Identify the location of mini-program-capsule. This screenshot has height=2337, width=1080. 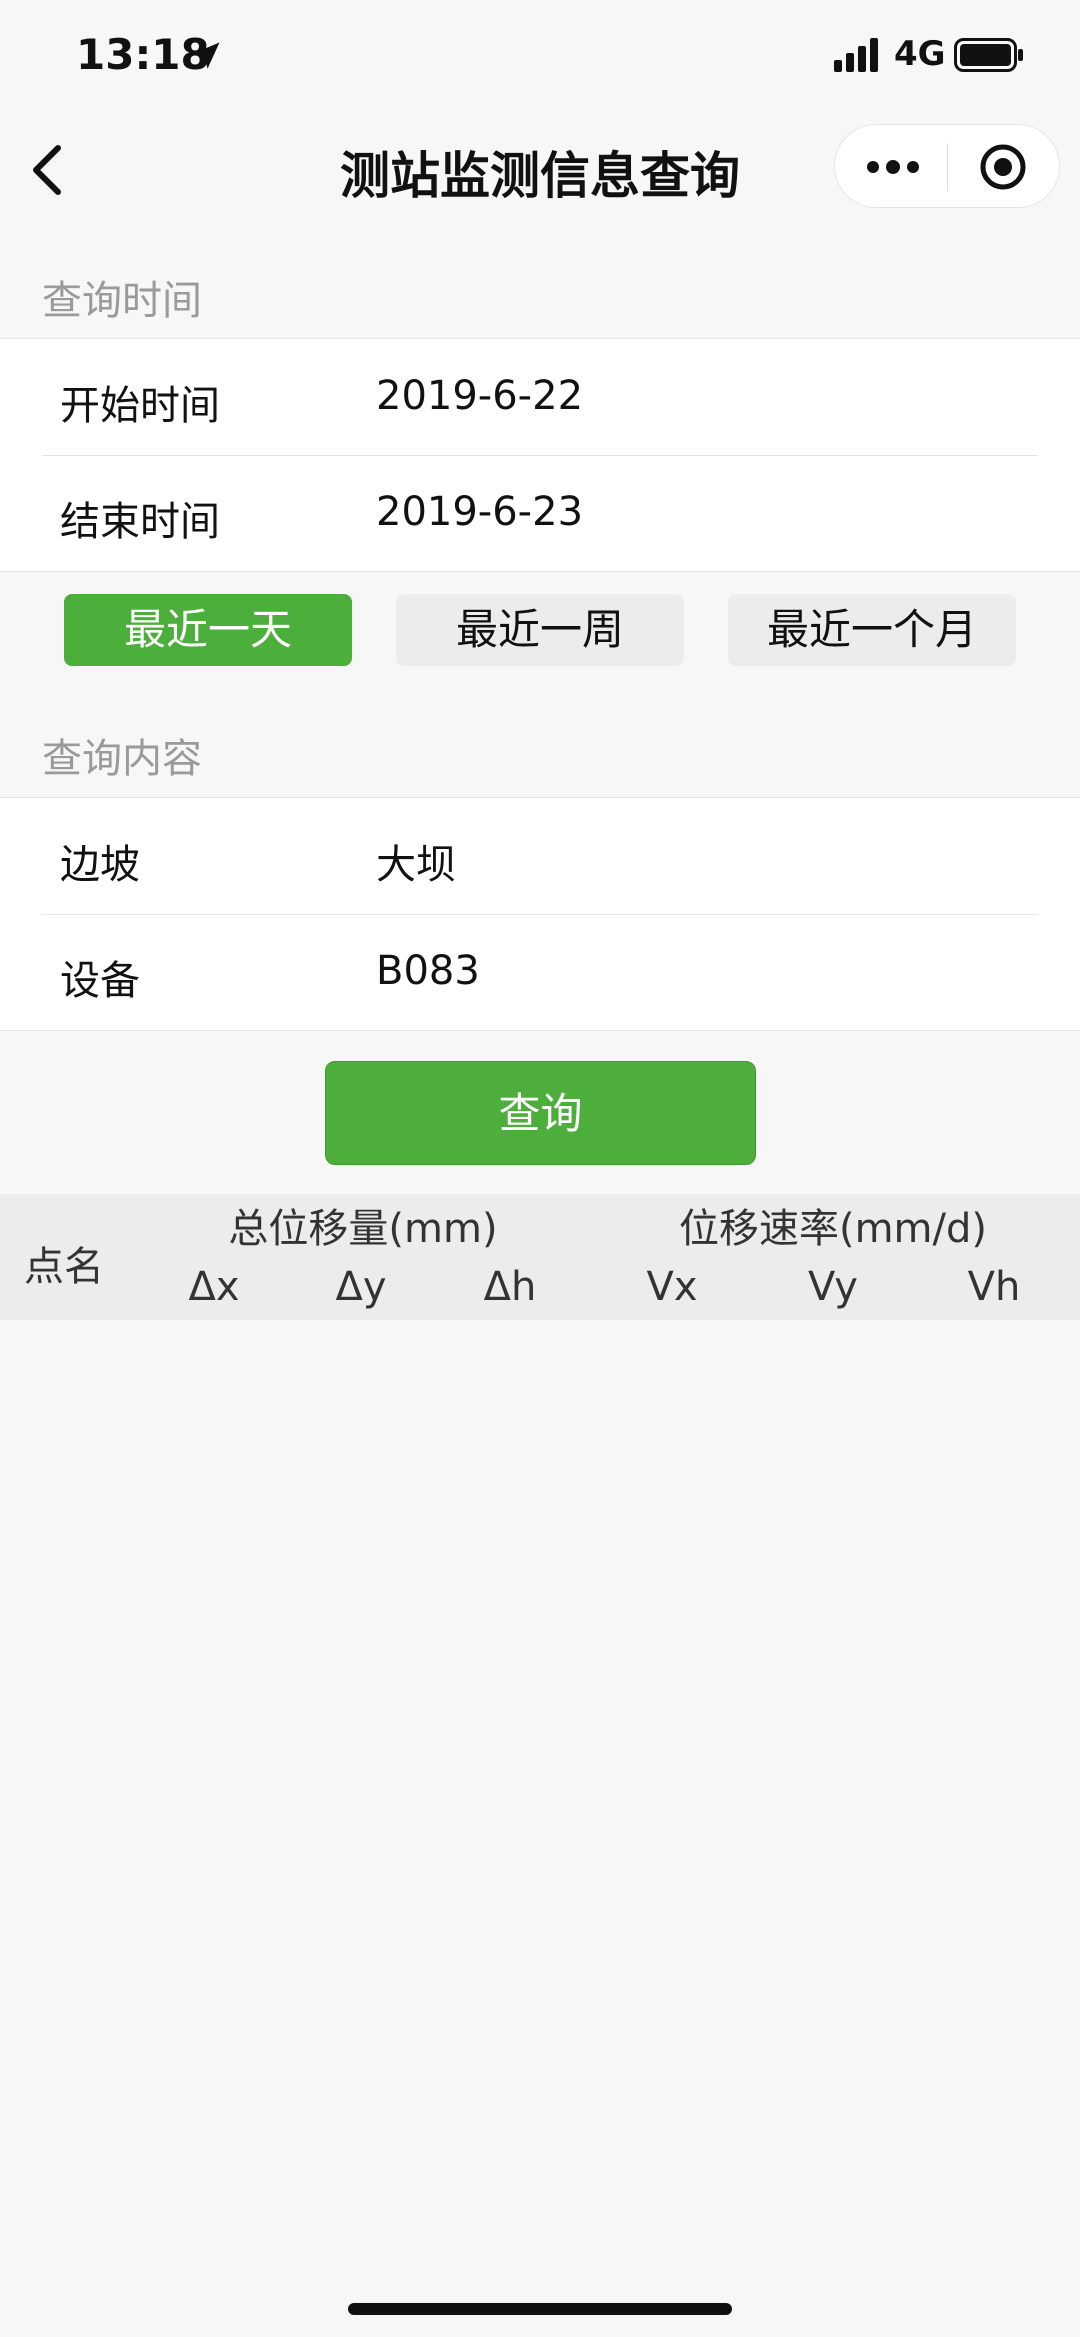
(947, 166).